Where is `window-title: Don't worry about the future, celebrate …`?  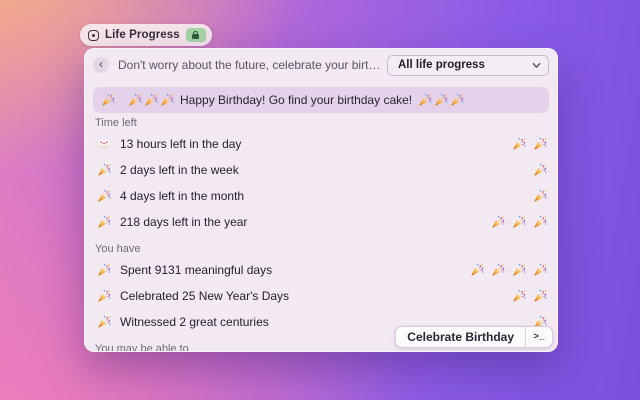 window-title: Don't worry about the future, celebrate … is located at coordinates (252, 65).